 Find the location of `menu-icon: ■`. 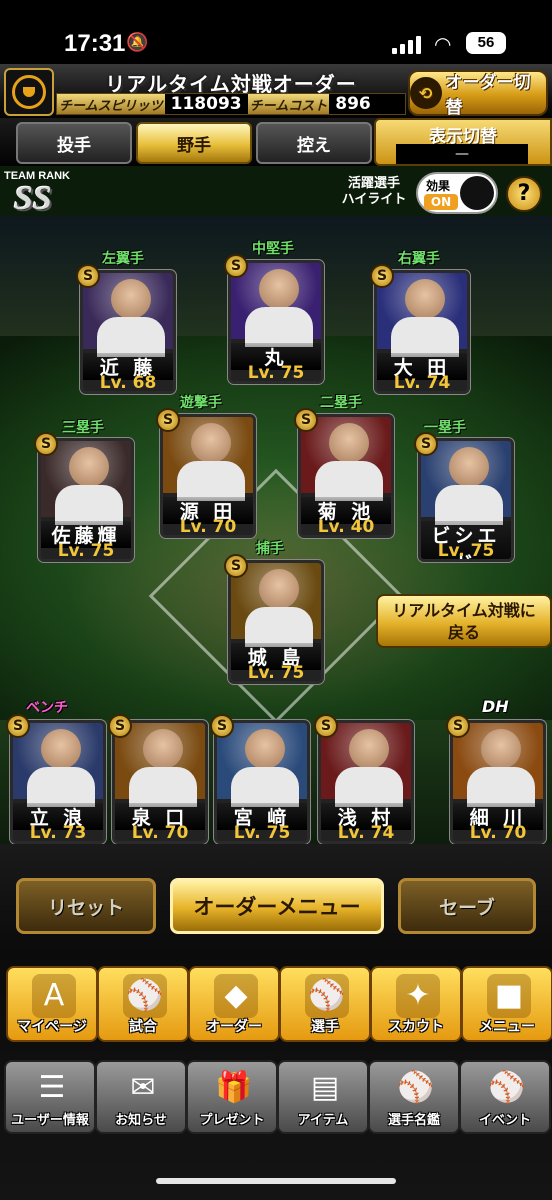

menu-icon: ■ is located at coordinates (509, 996).